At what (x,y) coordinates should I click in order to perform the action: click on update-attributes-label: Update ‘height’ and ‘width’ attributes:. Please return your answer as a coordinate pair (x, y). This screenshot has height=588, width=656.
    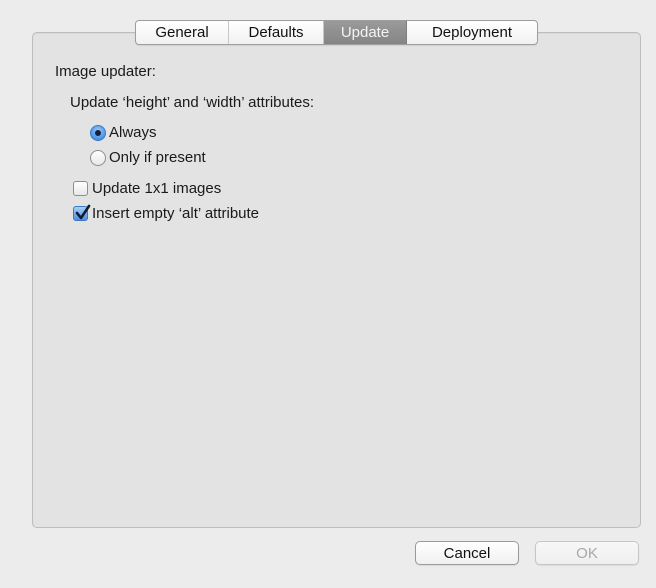
    Looking at the image, I should click on (192, 102).